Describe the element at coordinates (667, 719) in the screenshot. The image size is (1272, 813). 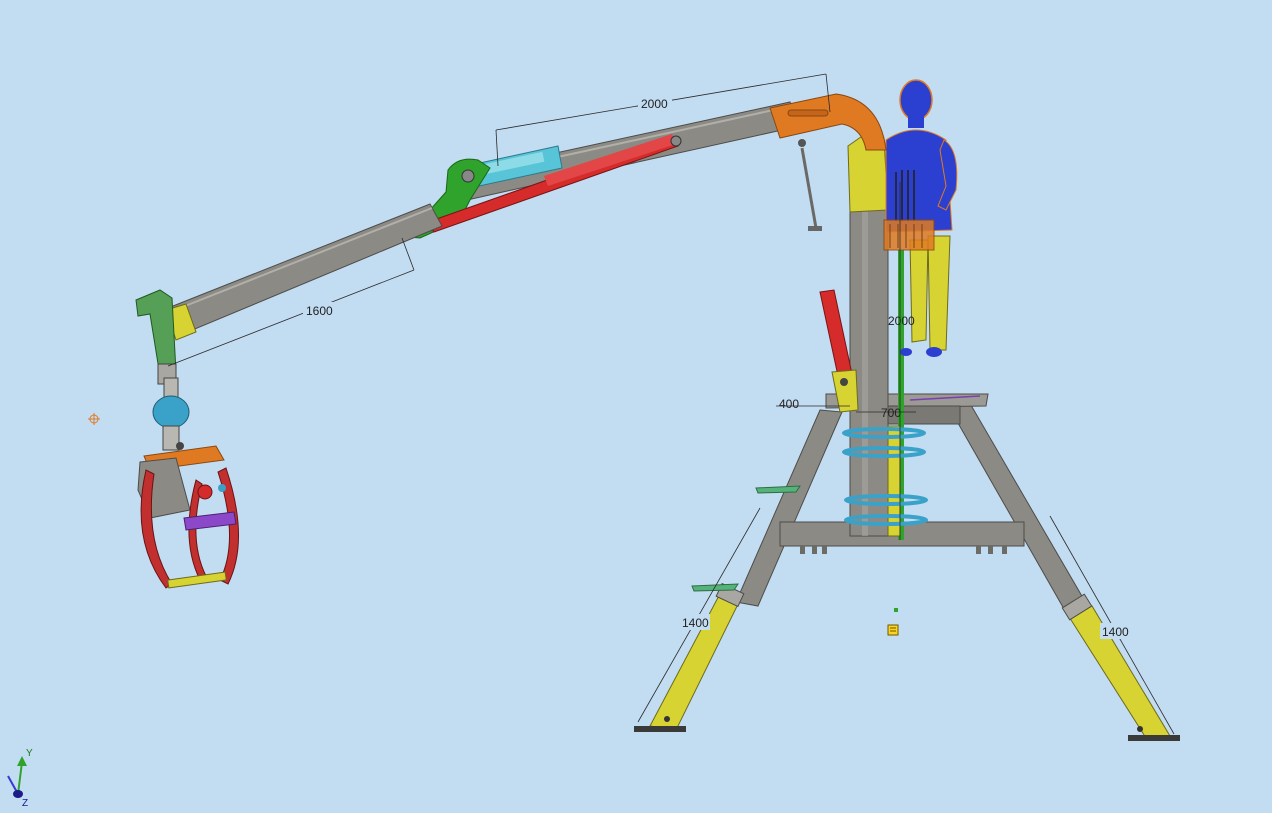
I see `left-foot-bolt` at that location.